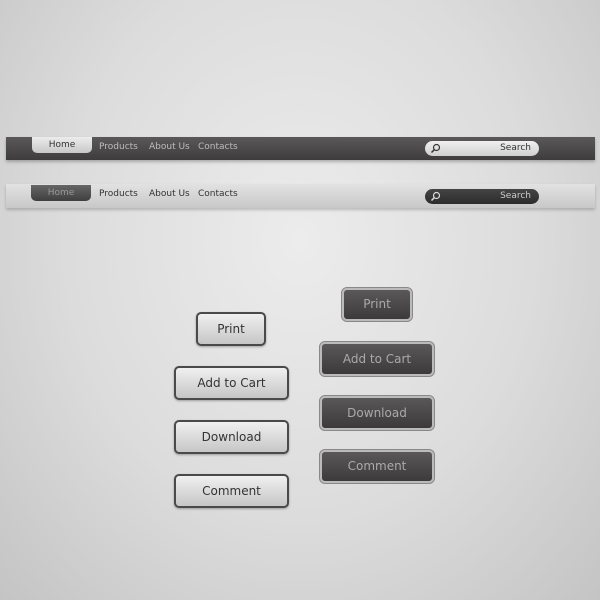  Describe the element at coordinates (377, 413) in the screenshot. I see `download-button-dark: Download` at that location.